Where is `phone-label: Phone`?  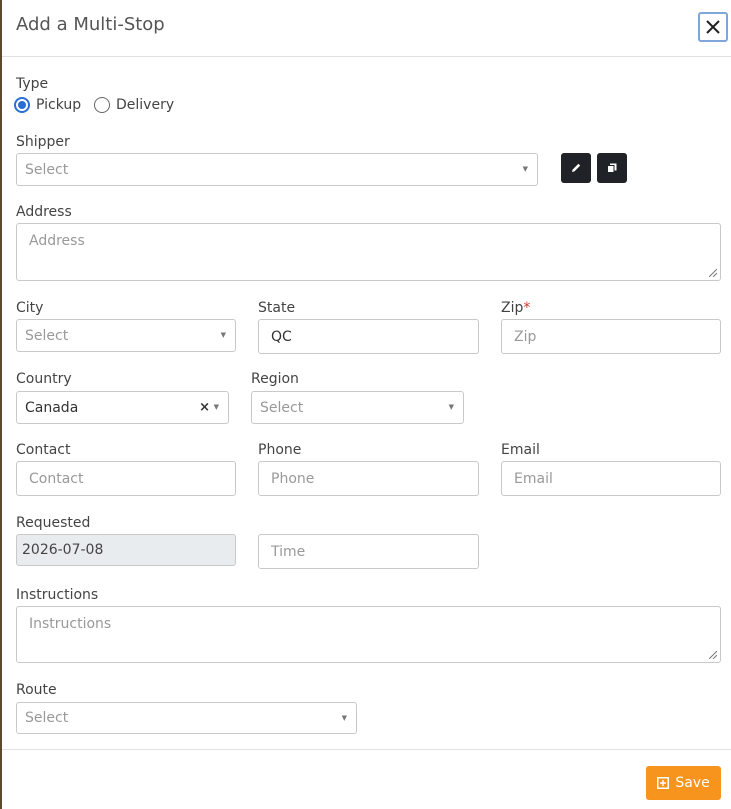
phone-label: Phone is located at coordinates (280, 450).